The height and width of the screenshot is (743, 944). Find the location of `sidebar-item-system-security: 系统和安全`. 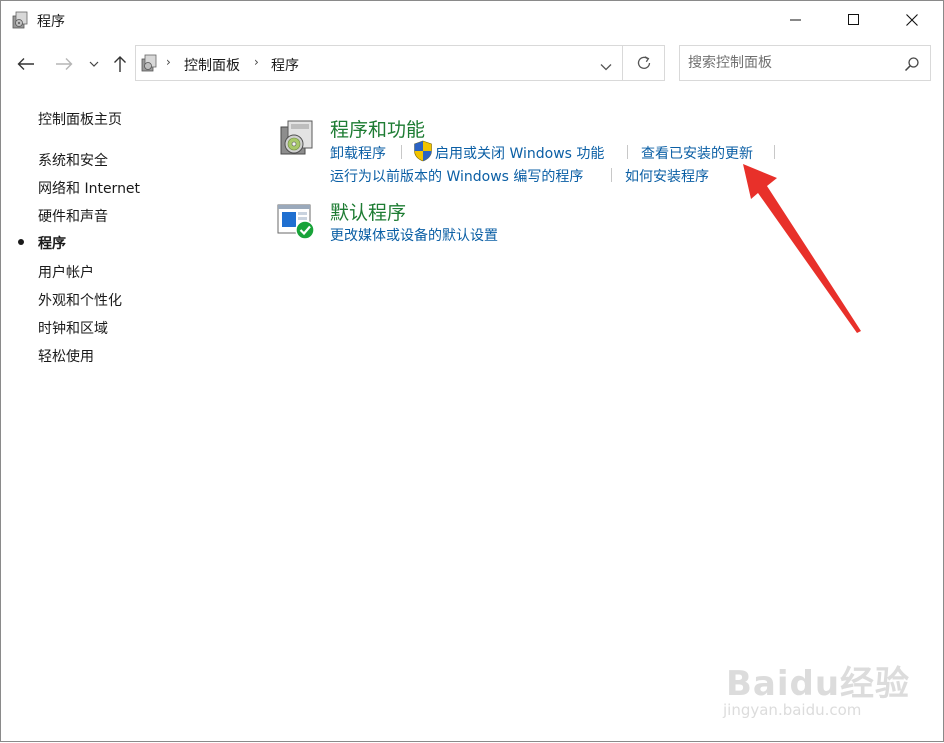

sidebar-item-system-security: 系统和安全 is located at coordinates (73, 160).